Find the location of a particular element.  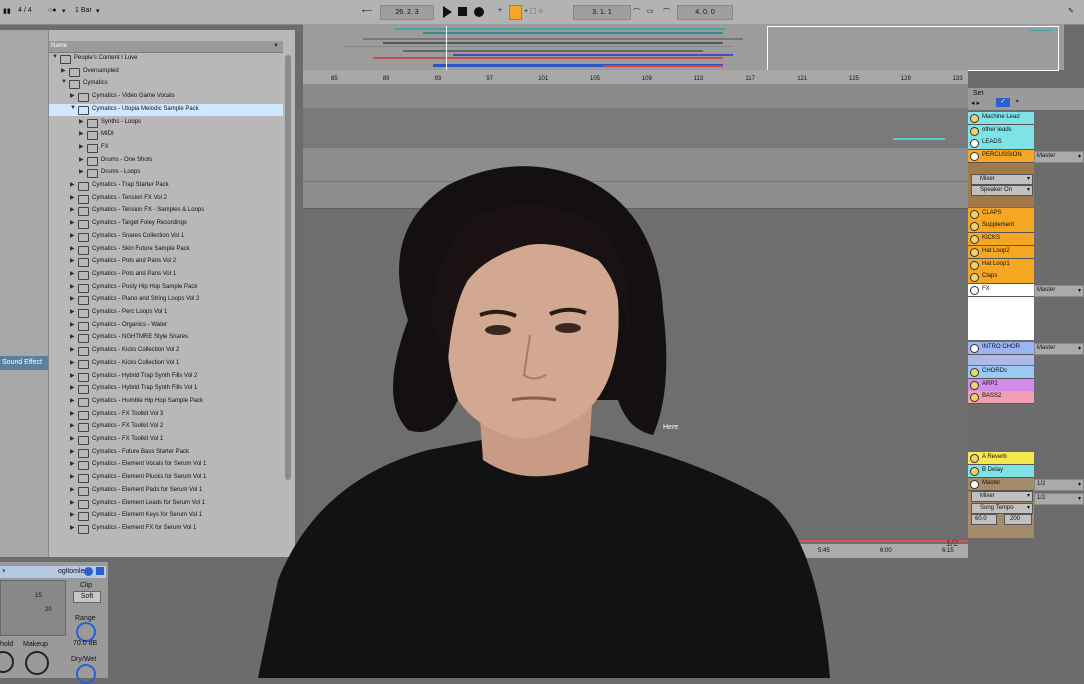

automation-chooser: Mixer ▾ is located at coordinates (1002, 179).